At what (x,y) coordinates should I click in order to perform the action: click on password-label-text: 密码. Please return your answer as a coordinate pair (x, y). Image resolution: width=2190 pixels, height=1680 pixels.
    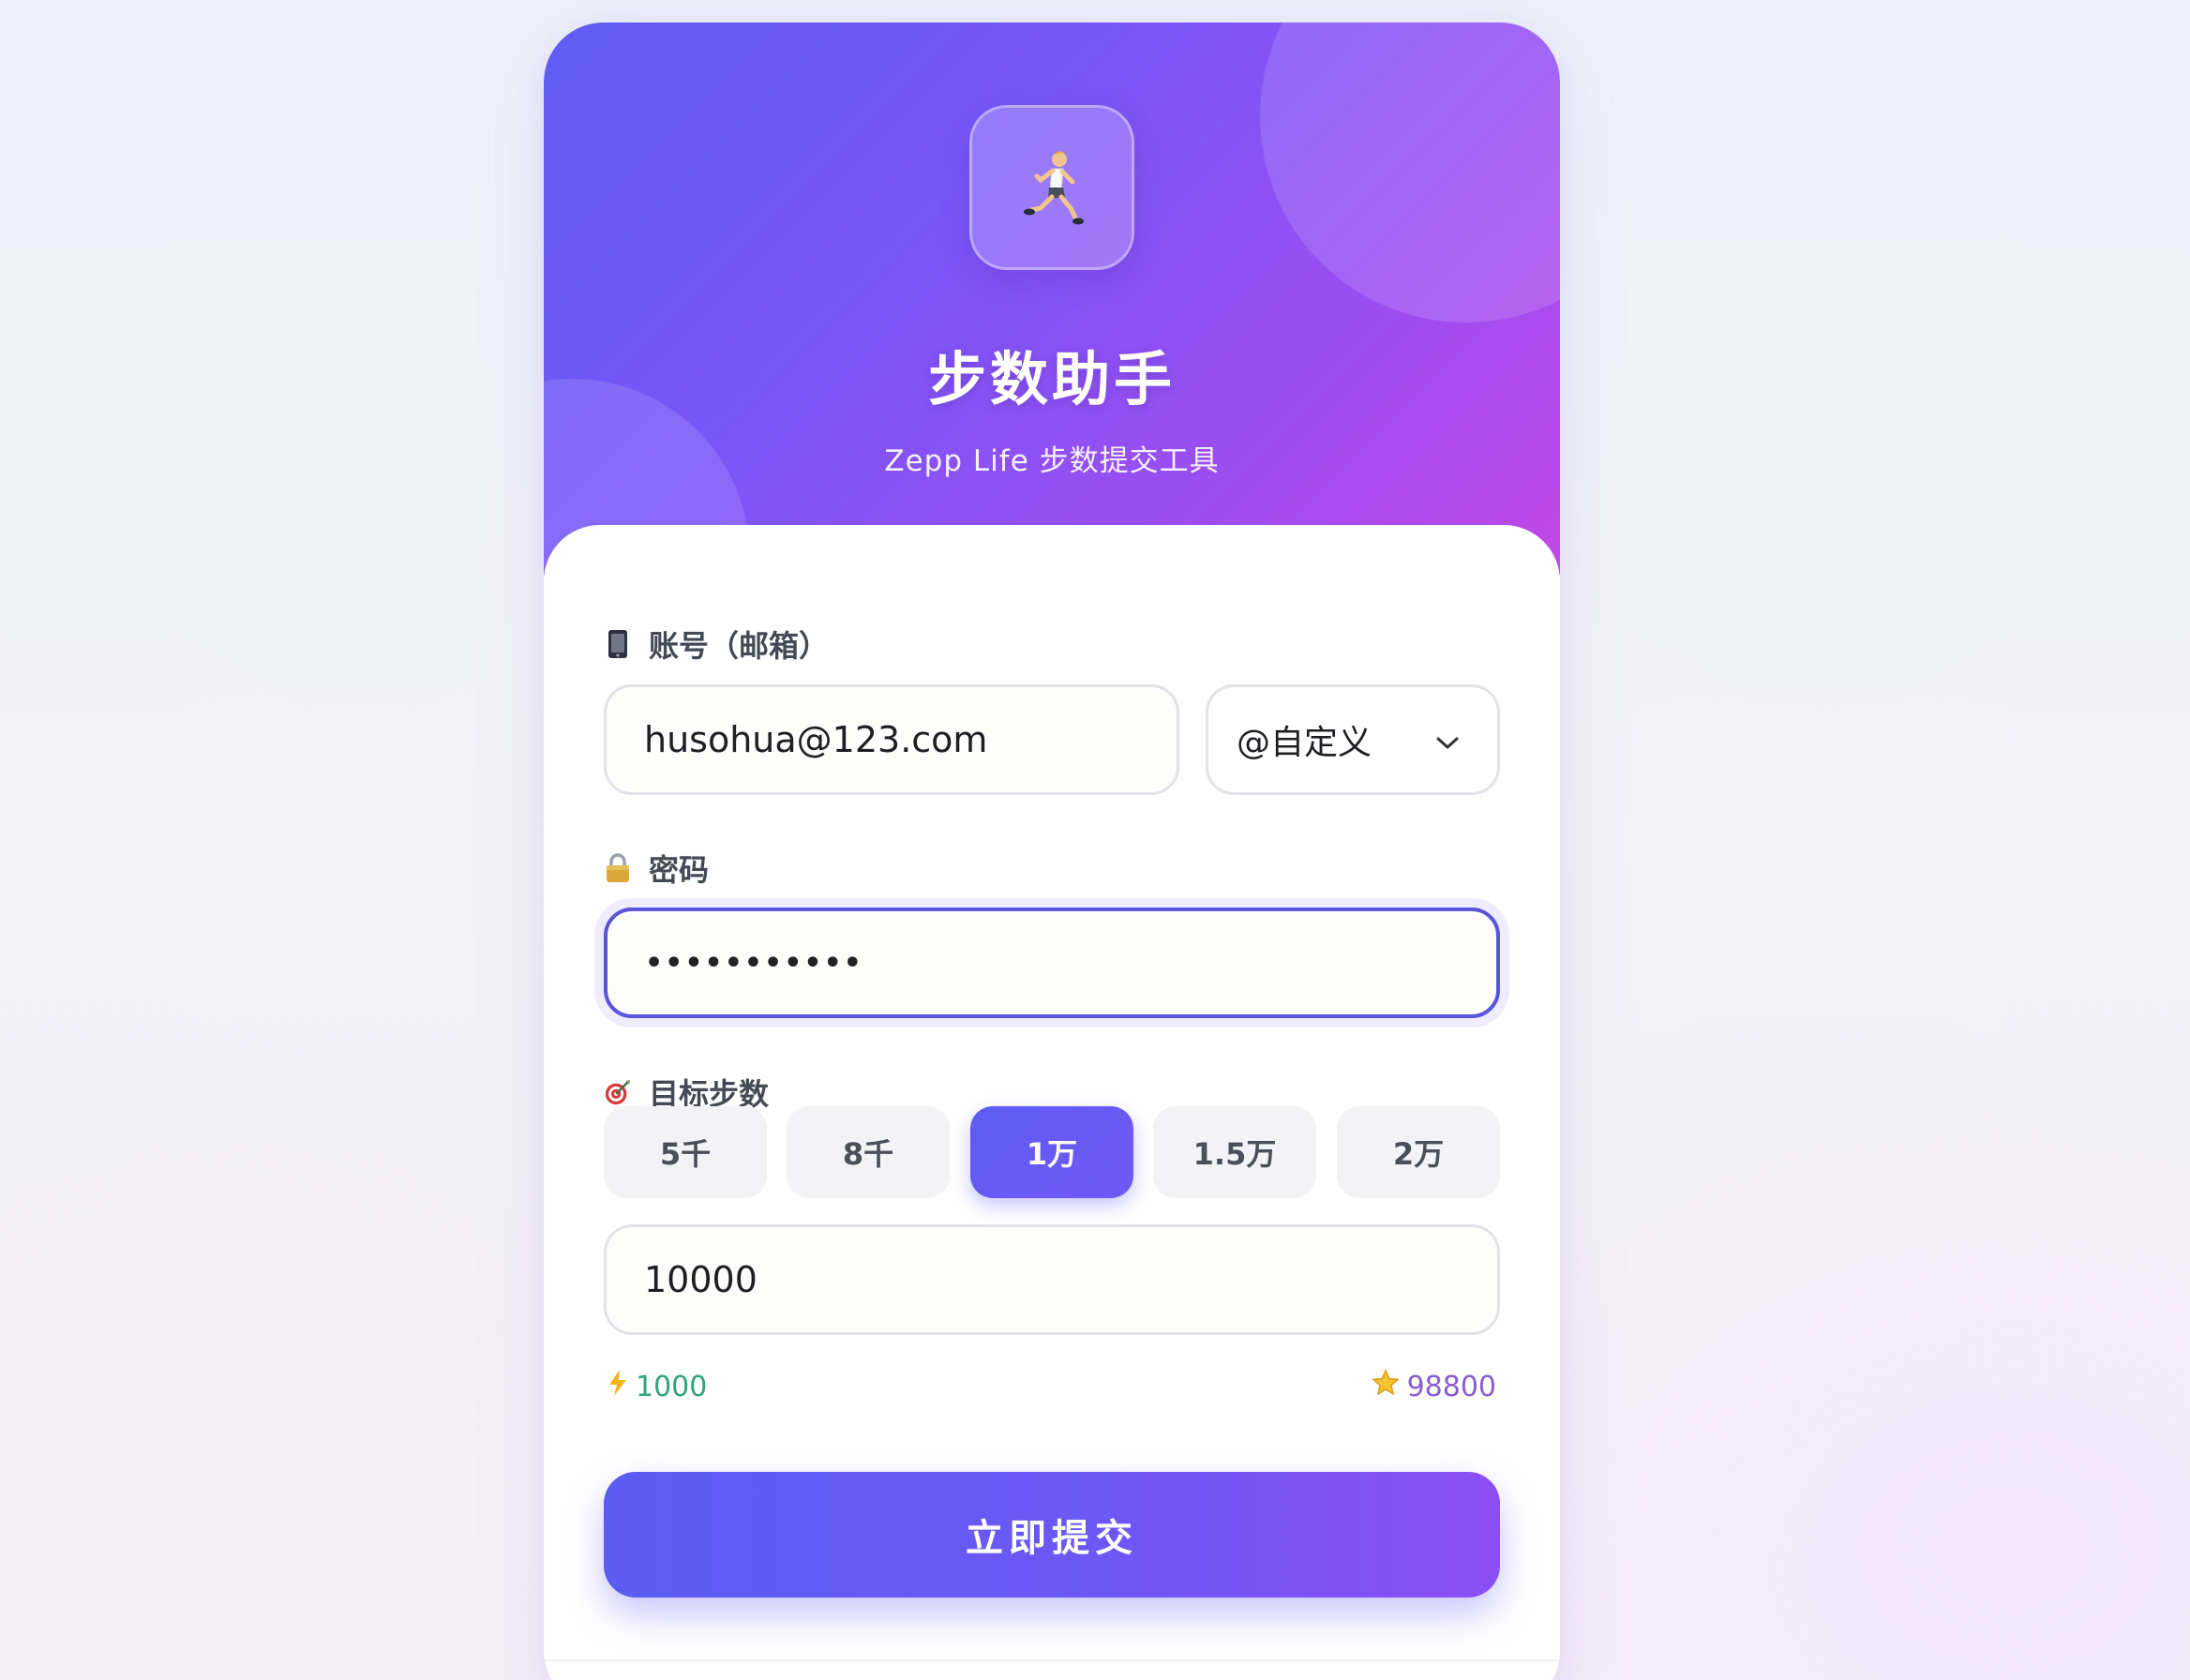
    Looking at the image, I should click on (679, 870).